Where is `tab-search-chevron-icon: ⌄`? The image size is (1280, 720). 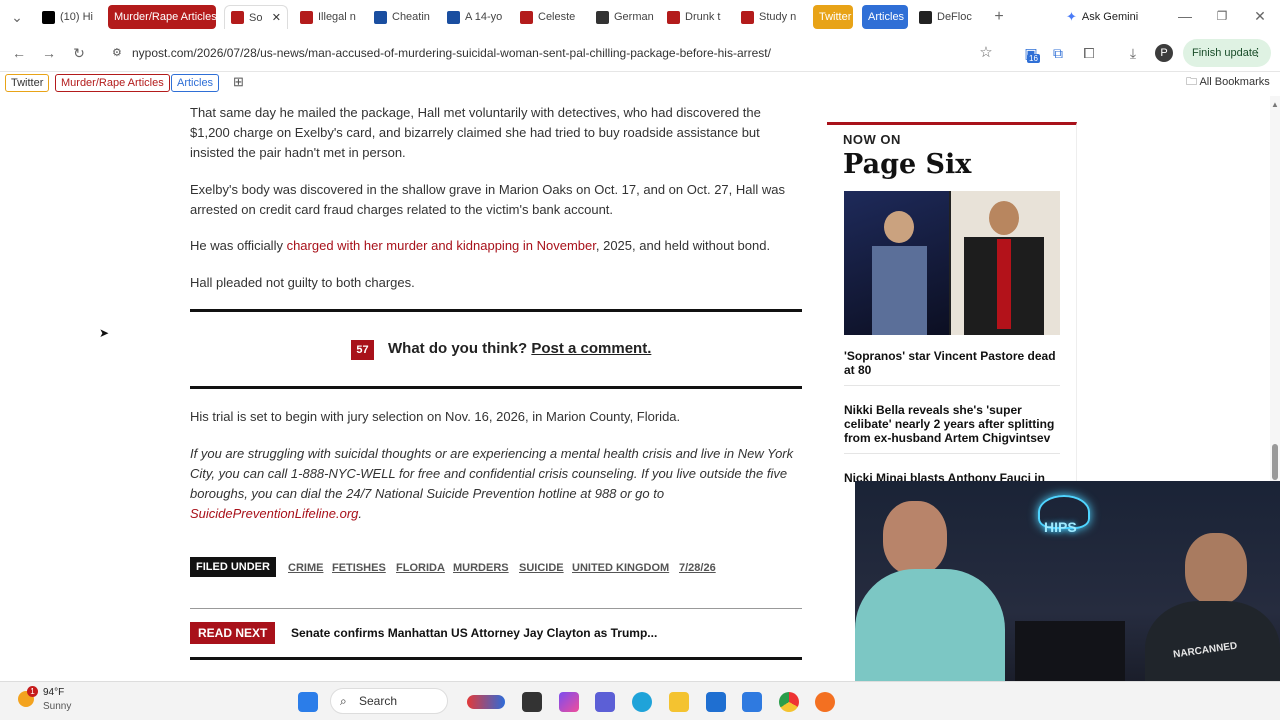 tab-search-chevron-icon: ⌄ is located at coordinates (17, 17).